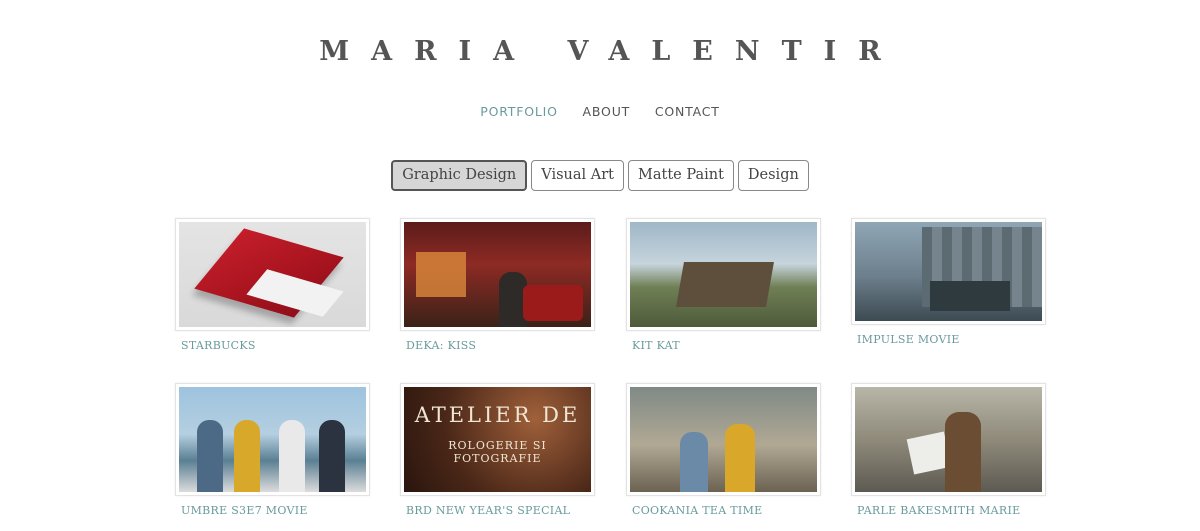 This screenshot has height=531, width=1200. I want to click on filter-matte-paint: Matte Paint, so click(681, 175).